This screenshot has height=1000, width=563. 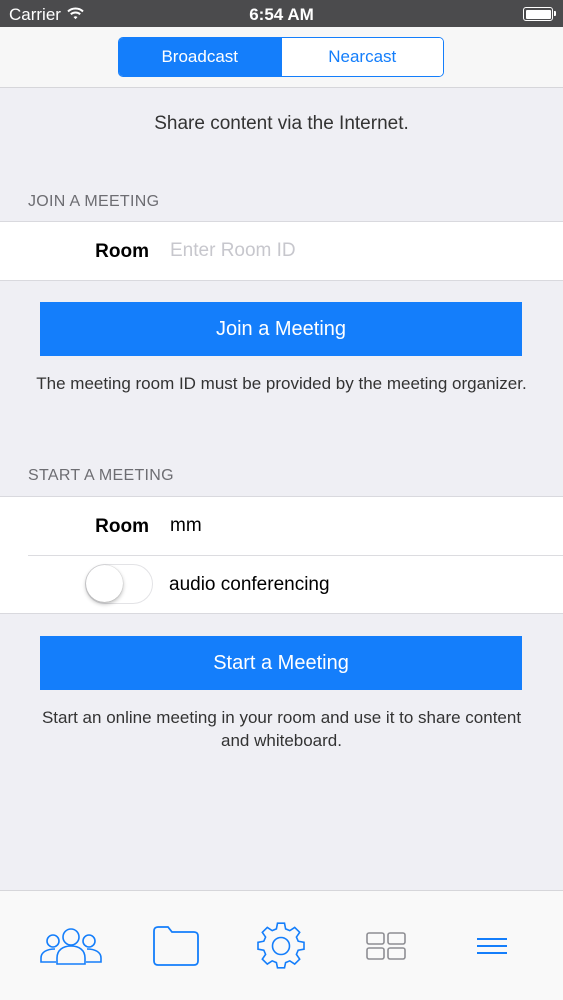 What do you see at coordinates (361, 57) in the screenshot?
I see `tab-nearcast: Nearcast` at bounding box center [361, 57].